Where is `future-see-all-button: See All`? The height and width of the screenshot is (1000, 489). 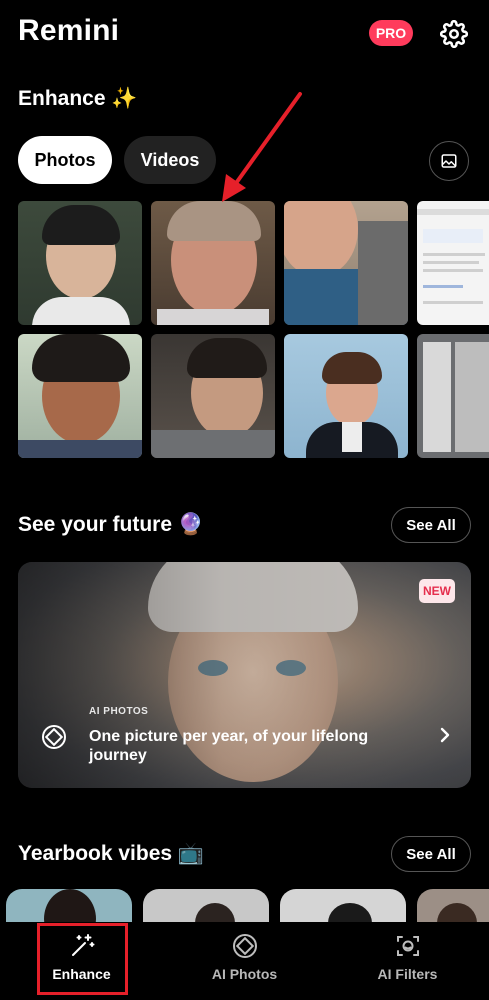
future-see-all-button: See All is located at coordinates (431, 525).